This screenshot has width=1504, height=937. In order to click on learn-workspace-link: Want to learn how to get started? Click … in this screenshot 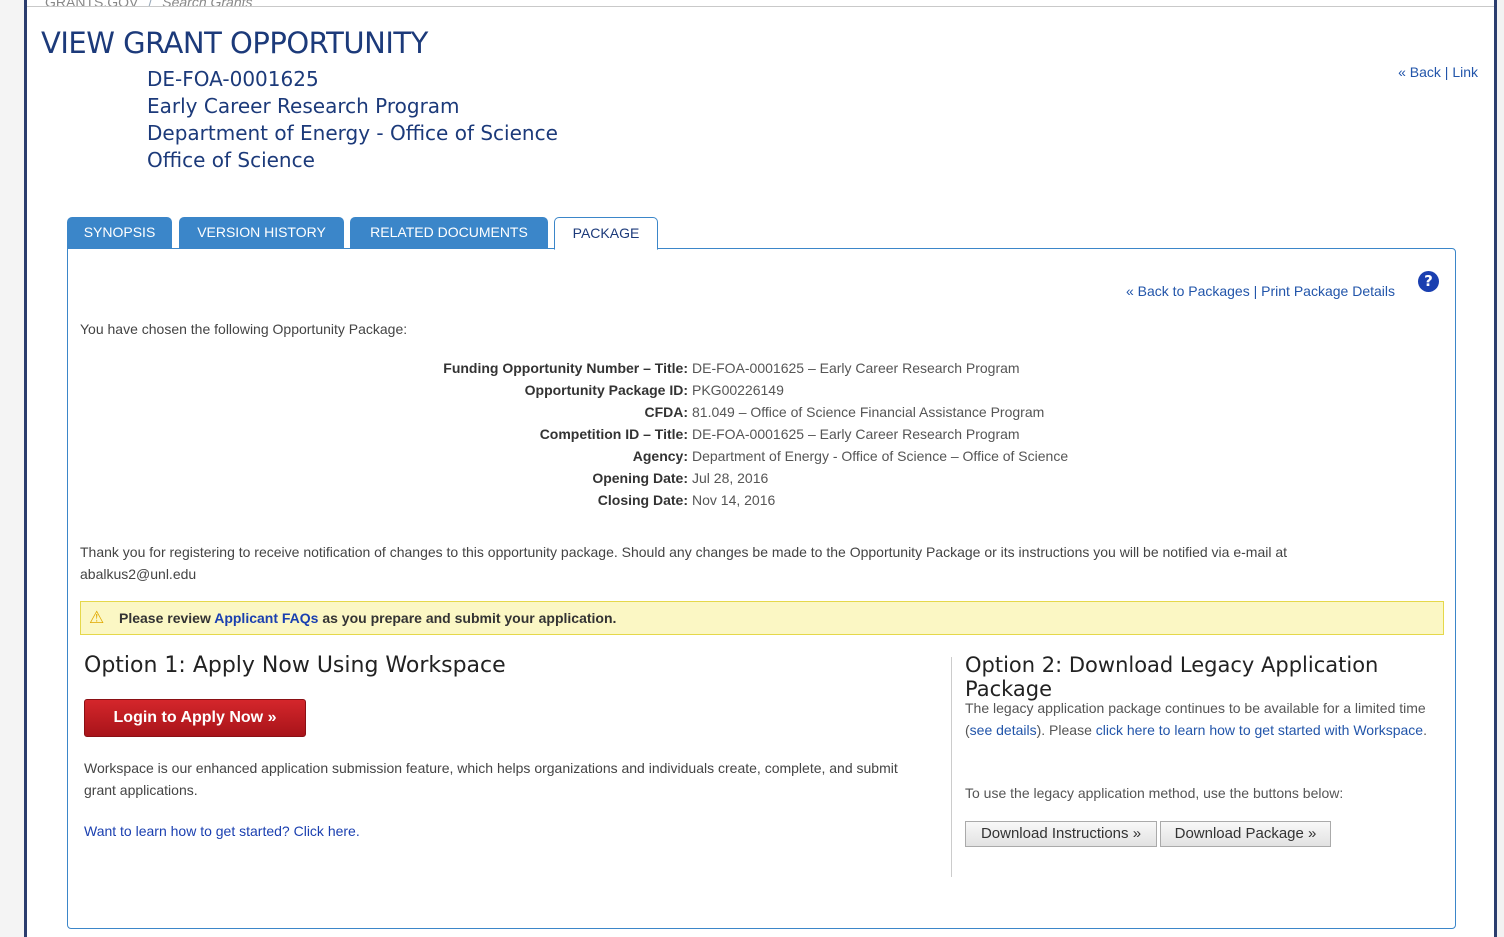, I will do `click(222, 831)`.